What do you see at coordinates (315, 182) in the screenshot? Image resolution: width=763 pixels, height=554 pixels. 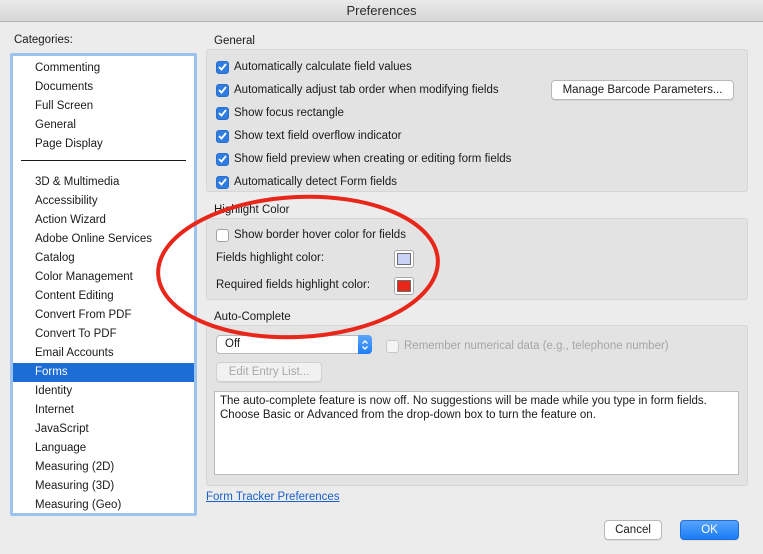 I see `option-label: Automatically detect Form fields` at bounding box center [315, 182].